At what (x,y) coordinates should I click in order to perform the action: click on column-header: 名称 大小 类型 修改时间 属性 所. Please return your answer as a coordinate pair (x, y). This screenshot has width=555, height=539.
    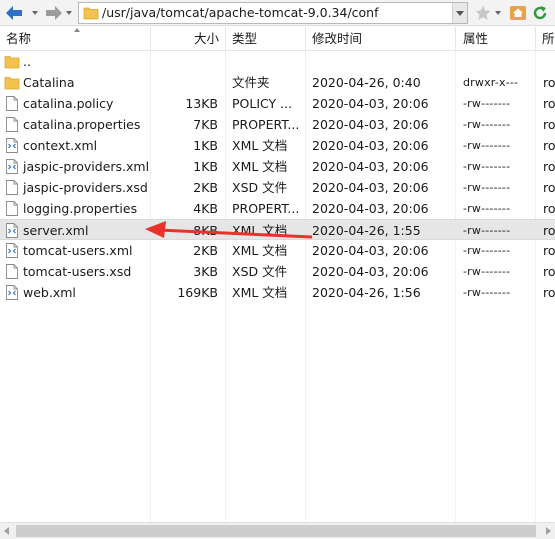
    Looking at the image, I should click on (277, 39).